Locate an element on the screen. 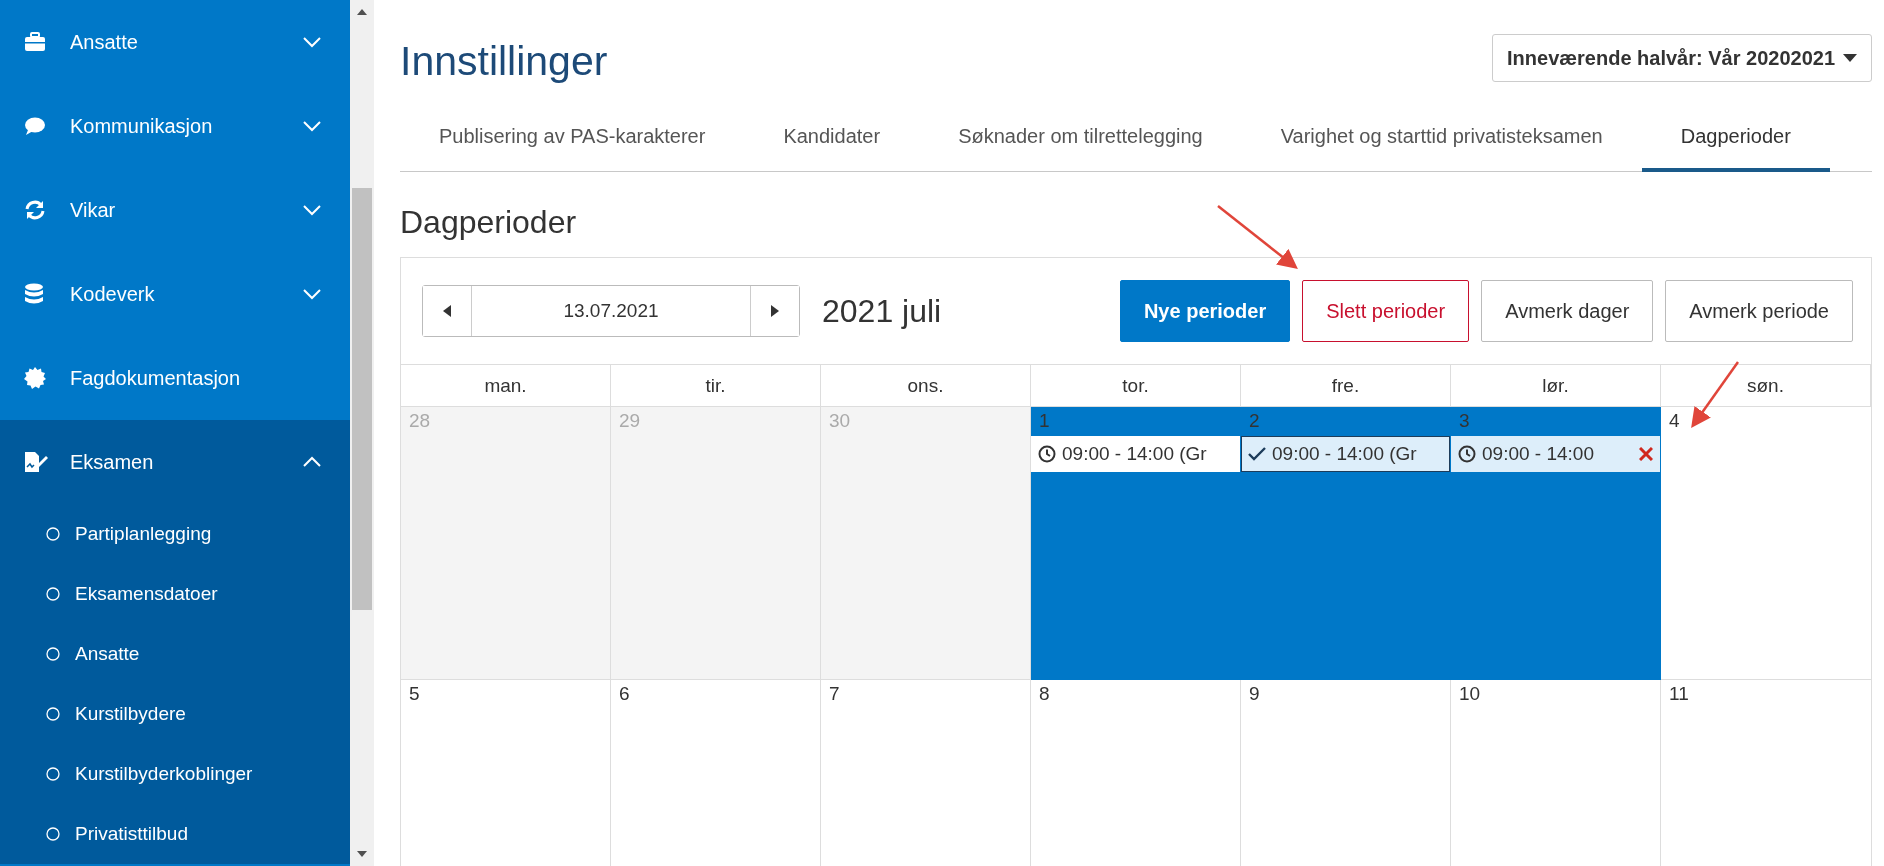 This screenshot has width=1884, height=866. sidebar-subitem: Kurstilbydere is located at coordinates (175, 714).